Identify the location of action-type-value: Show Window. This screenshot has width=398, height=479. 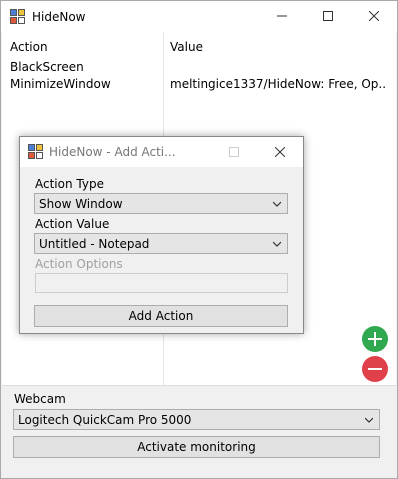
(81, 203).